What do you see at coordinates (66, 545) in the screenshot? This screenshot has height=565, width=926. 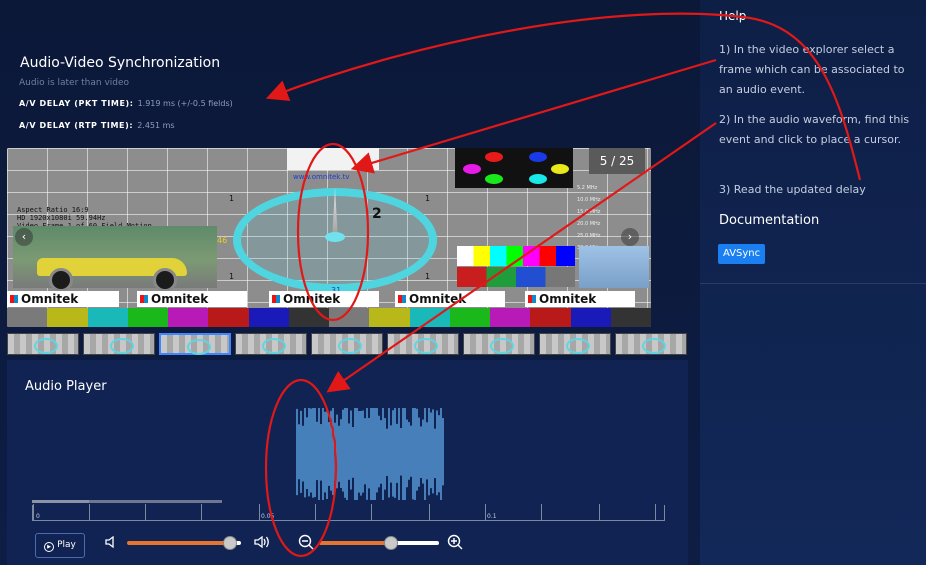 I see `play-label: Play` at bounding box center [66, 545].